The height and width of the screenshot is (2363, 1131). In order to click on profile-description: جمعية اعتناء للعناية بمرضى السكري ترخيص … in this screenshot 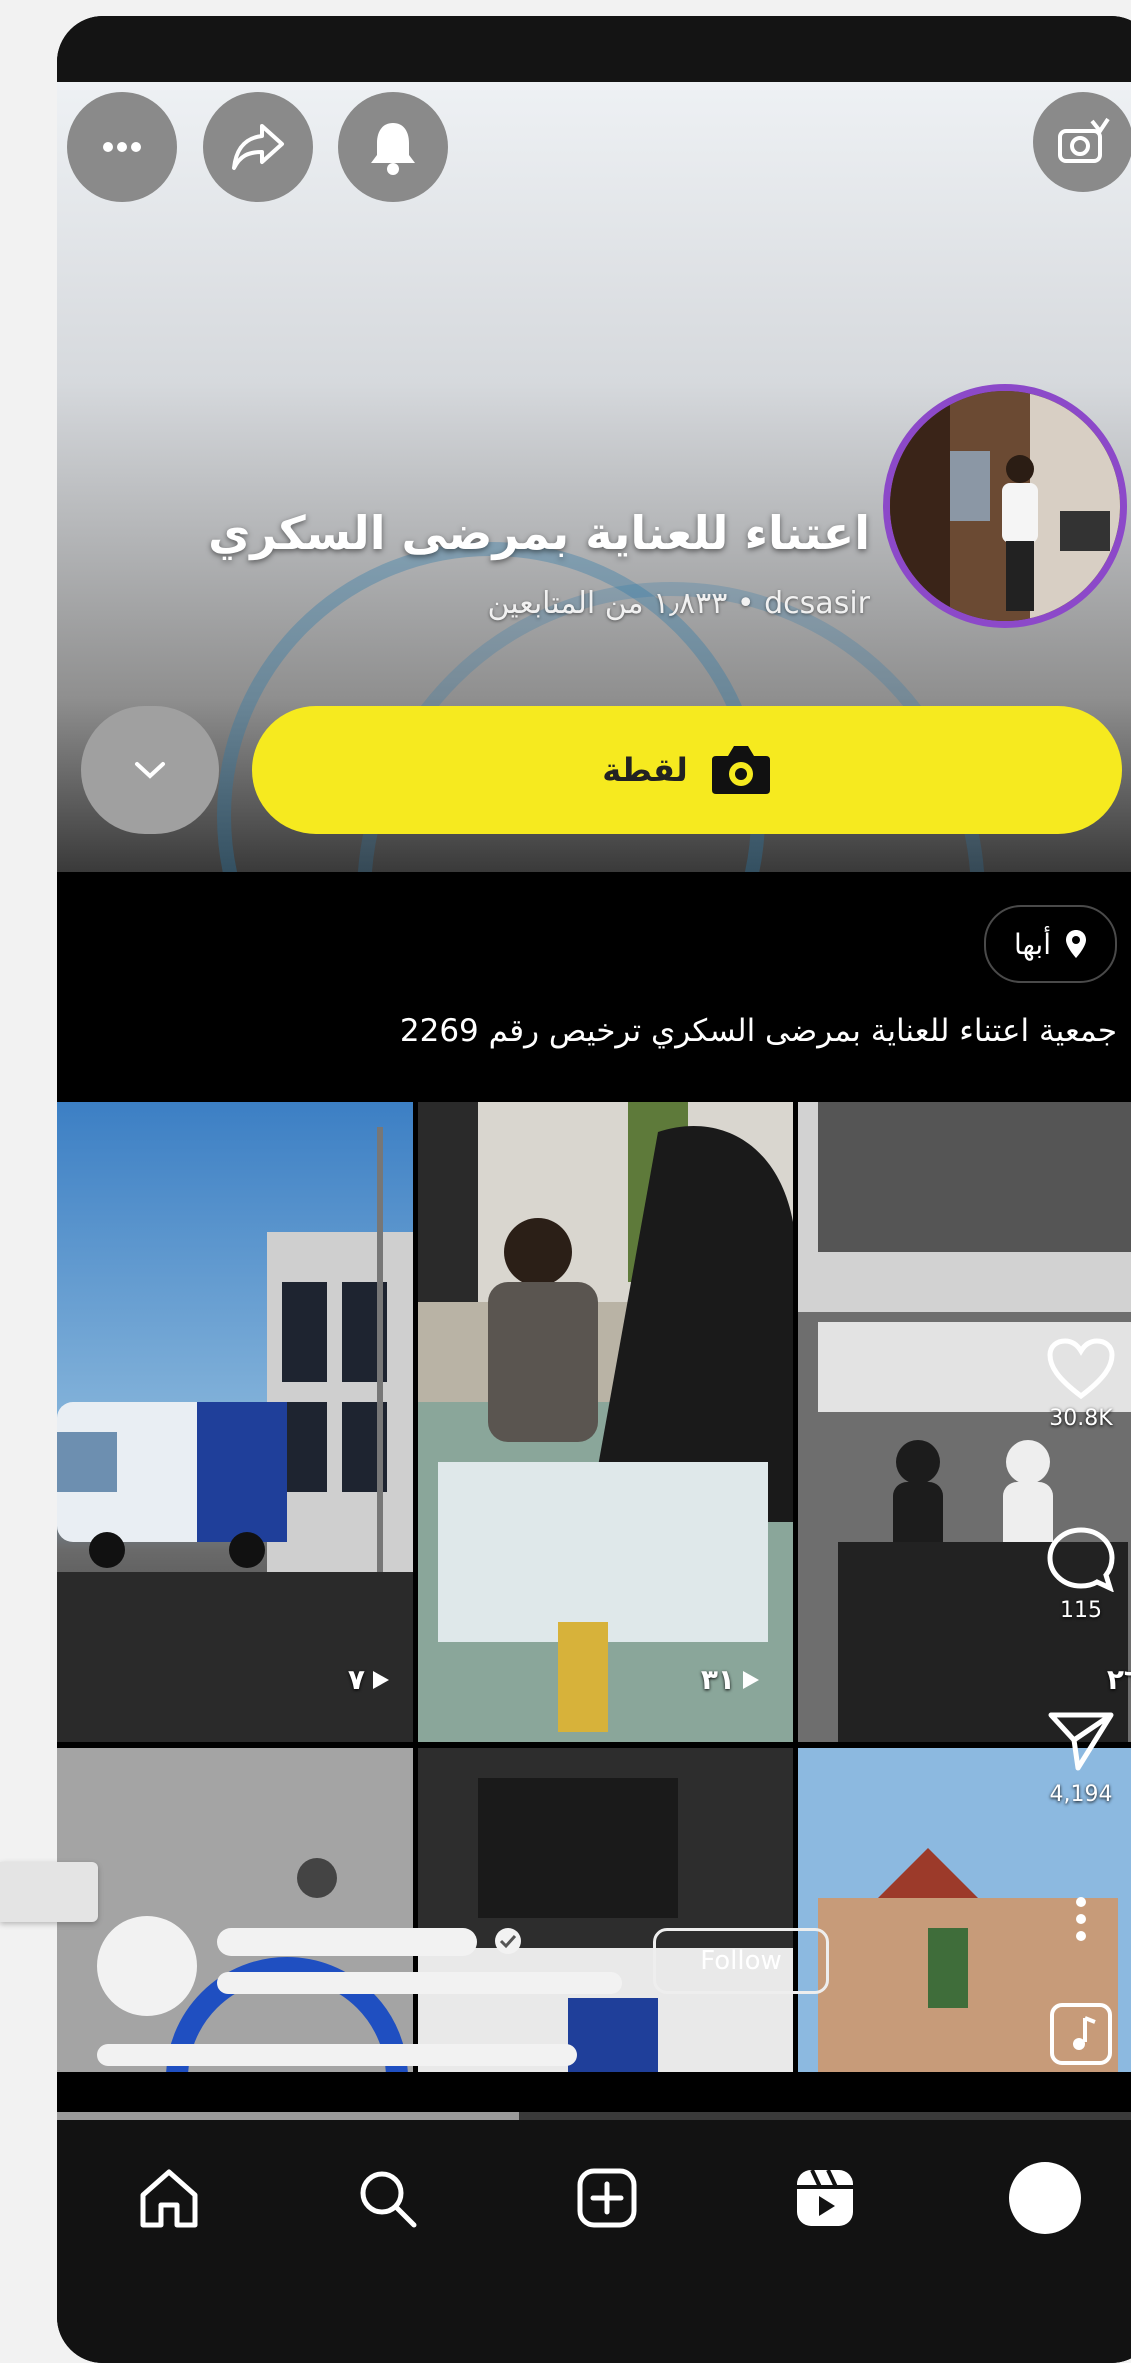, I will do `click(758, 1031)`.